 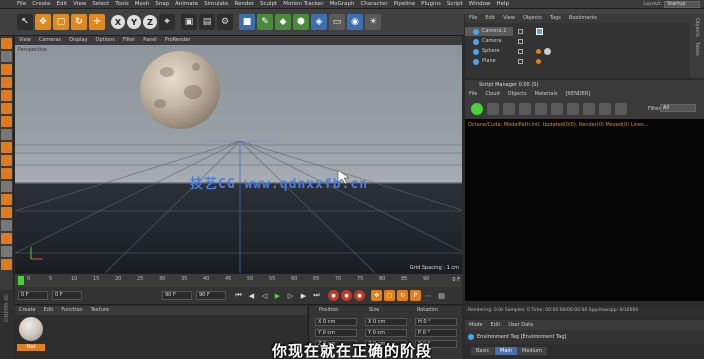 I want to click on key-position-icon: ✥, so click(x=376, y=295).